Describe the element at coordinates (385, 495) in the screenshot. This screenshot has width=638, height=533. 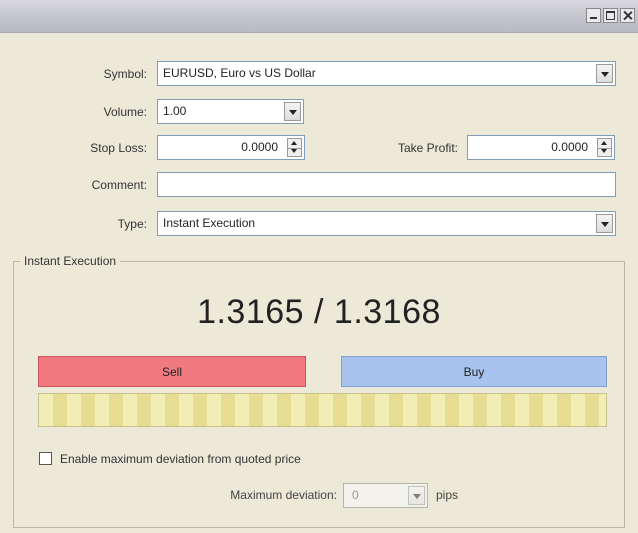
I see `max-deviation-select: 0` at that location.